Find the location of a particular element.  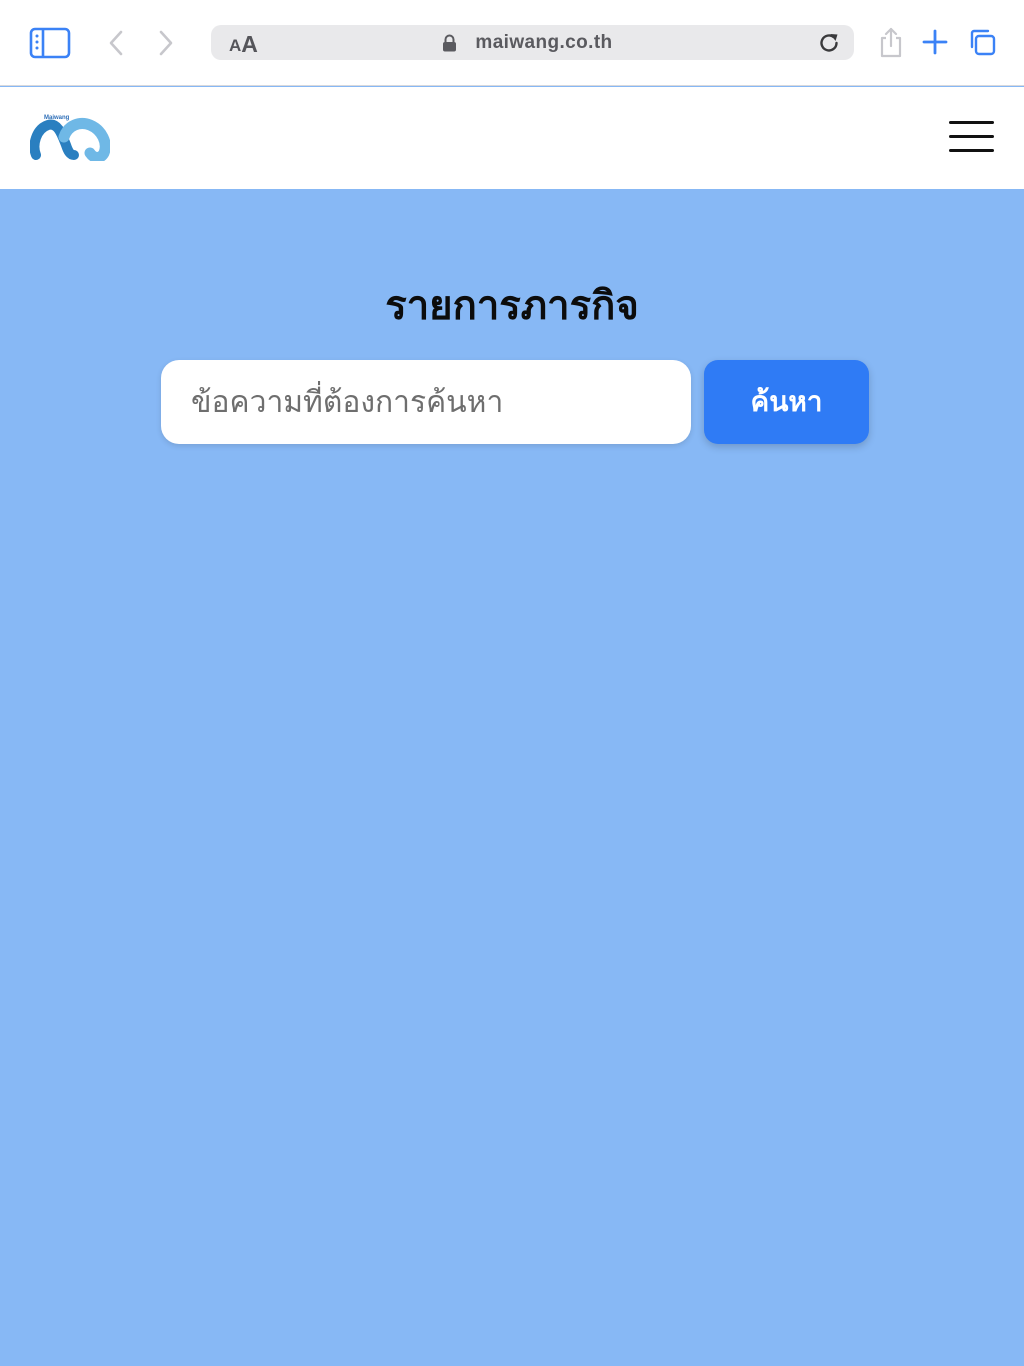

lock-icon is located at coordinates (449, 43).